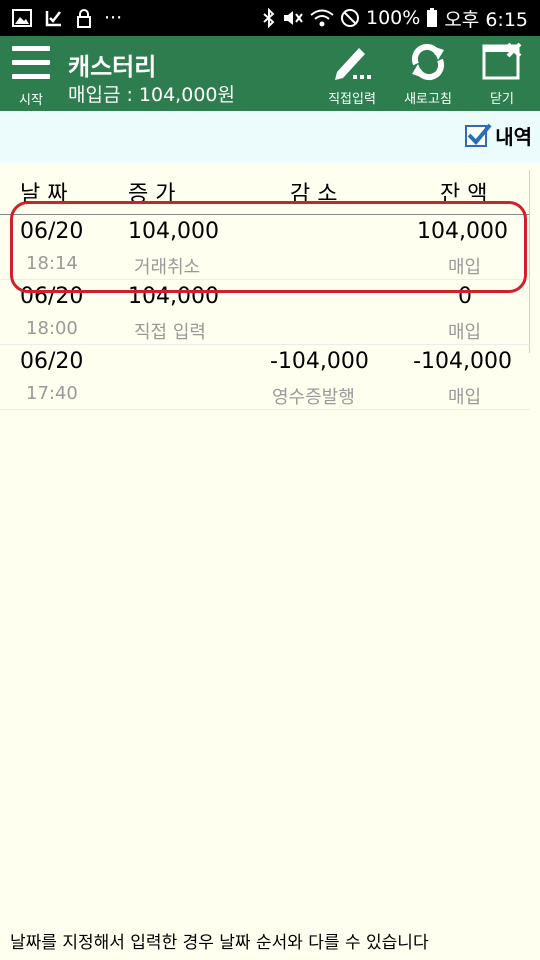 The image size is (540, 960). I want to click on menu-button: 시작, so click(31, 74).